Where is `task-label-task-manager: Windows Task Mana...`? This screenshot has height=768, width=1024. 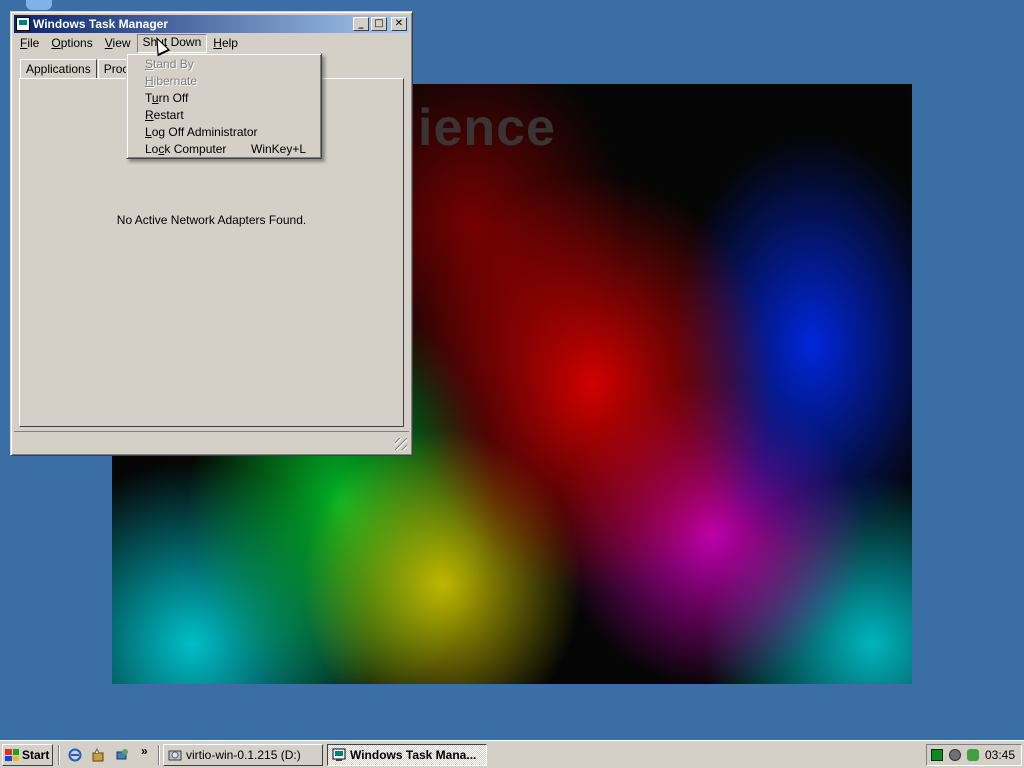
task-label-task-manager: Windows Task Mana... is located at coordinates (413, 755).